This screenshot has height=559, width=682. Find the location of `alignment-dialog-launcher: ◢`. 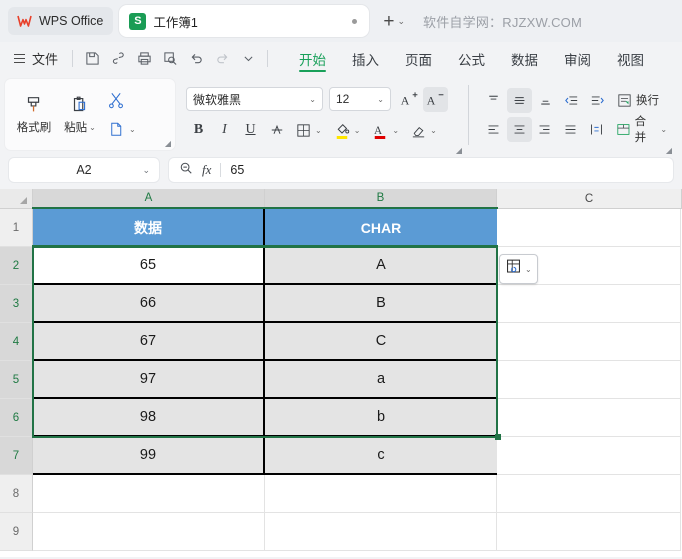

alignment-dialog-launcher: ◢ is located at coordinates (669, 151).